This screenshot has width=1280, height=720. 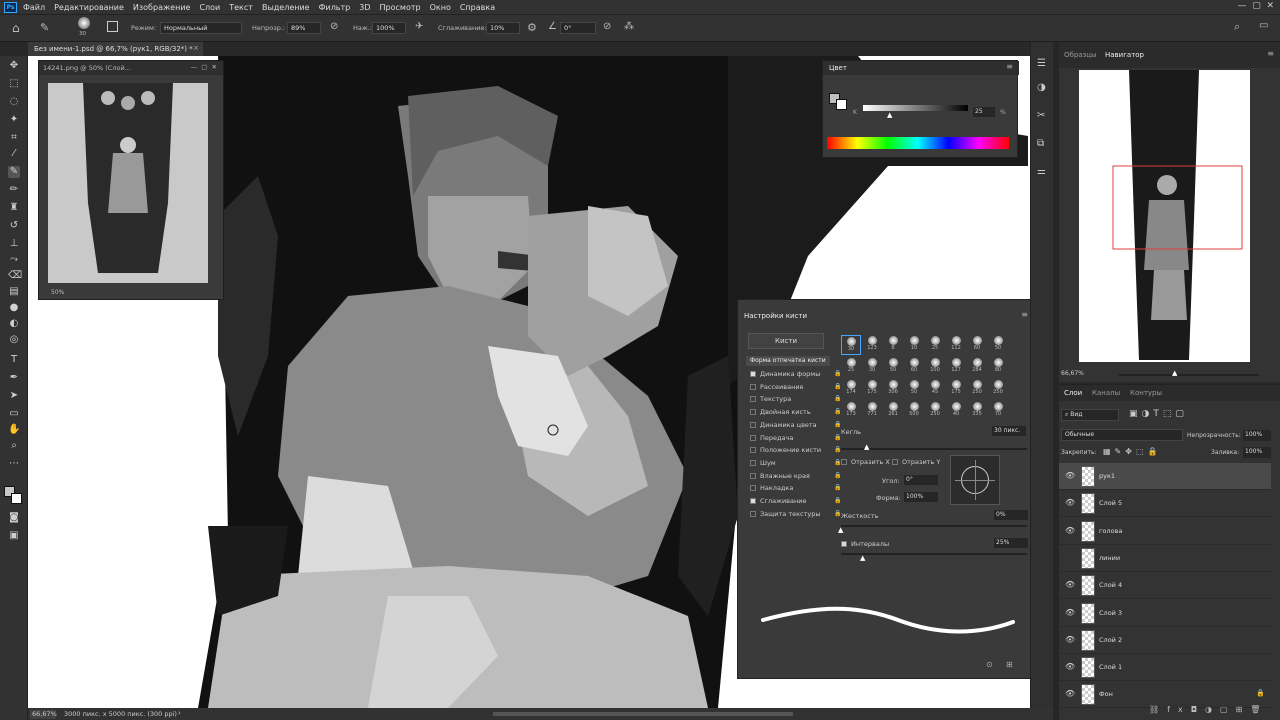 What do you see at coordinates (1165, 476) in the screenshot?
I see `layer-row: 👁 рук1` at bounding box center [1165, 476].